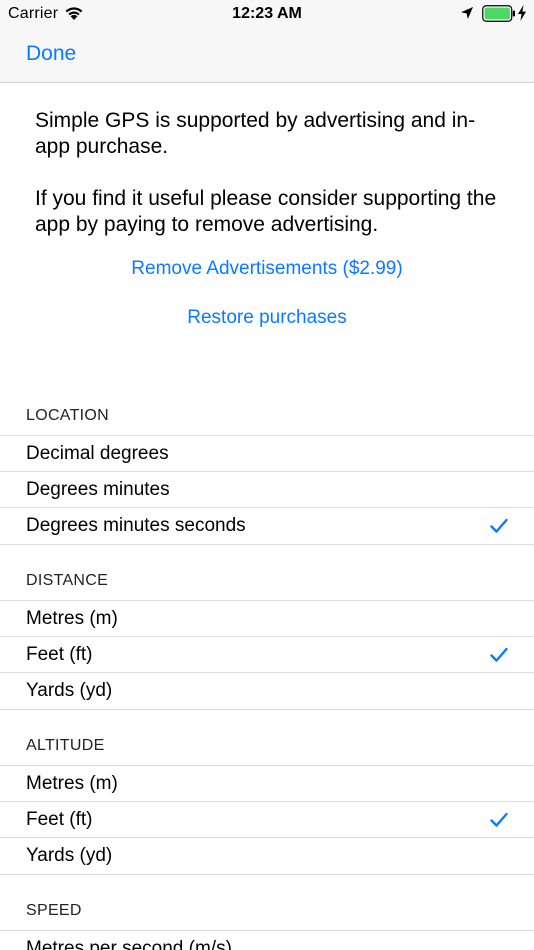 The image size is (534, 950). I want to click on option-distance-yards: Yards (yd), so click(267, 691).